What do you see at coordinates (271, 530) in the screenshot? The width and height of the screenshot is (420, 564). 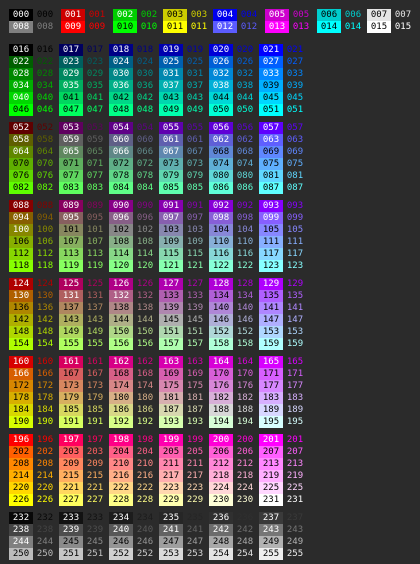 I see `color-swatch-243: 243` at bounding box center [271, 530].